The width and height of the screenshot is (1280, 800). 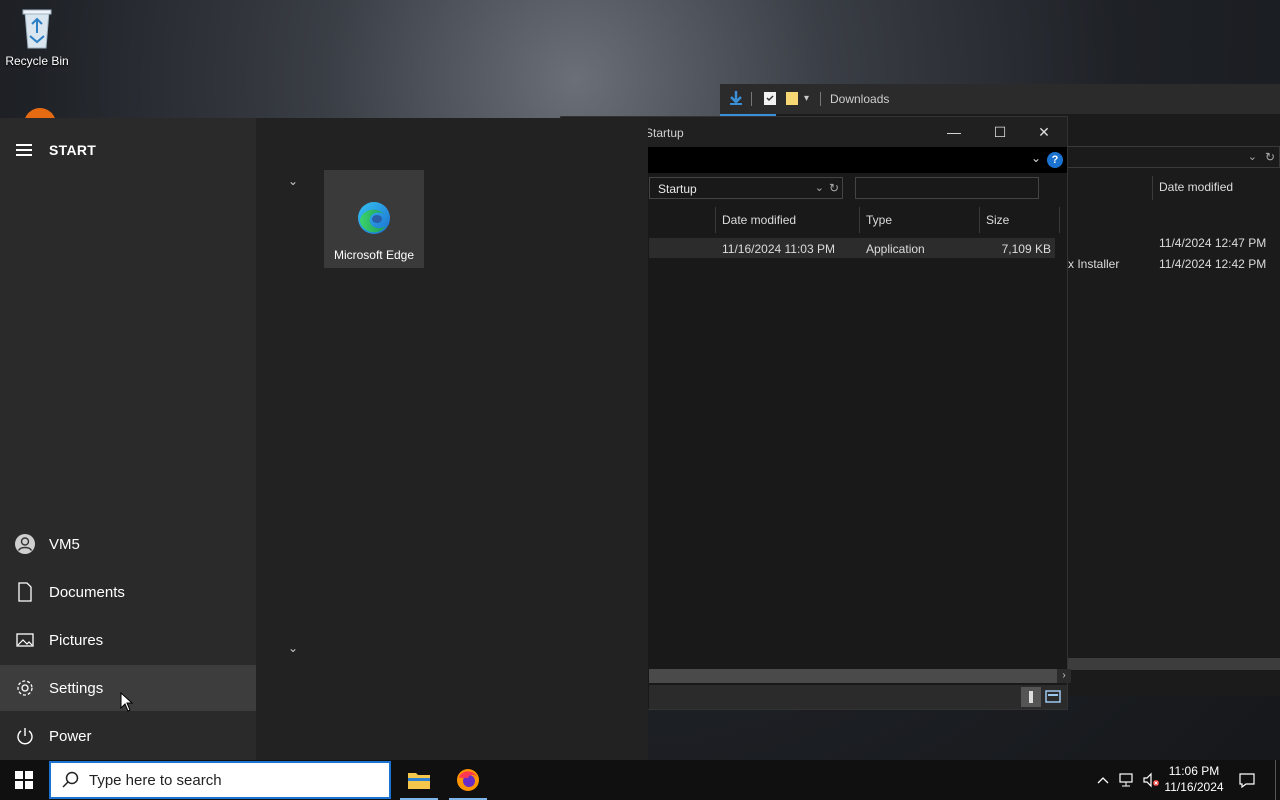 What do you see at coordinates (682, 220) in the screenshot?
I see `column-name` at bounding box center [682, 220].